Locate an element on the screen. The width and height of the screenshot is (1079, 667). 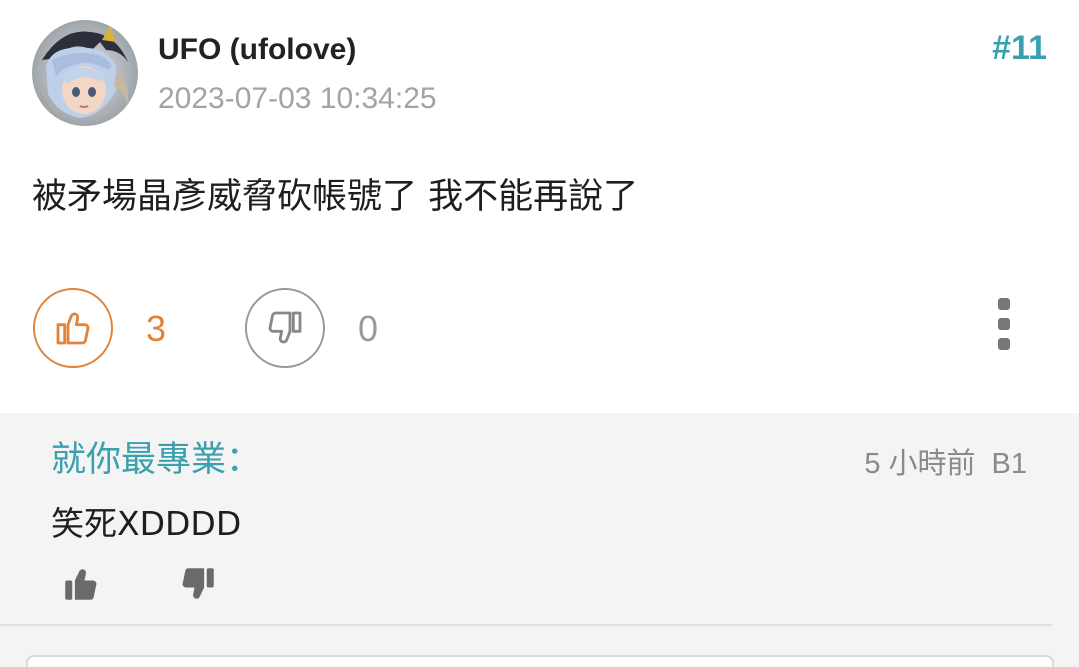
reply-like-button is located at coordinates (81, 584).